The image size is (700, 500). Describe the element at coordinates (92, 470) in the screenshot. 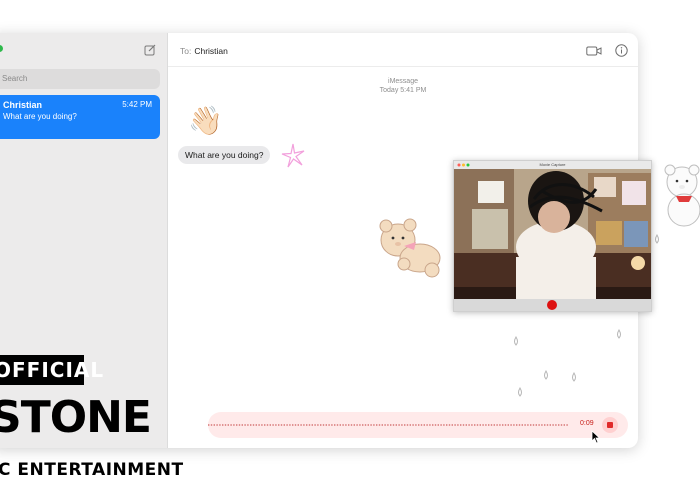

I see `watermark-line-3: C ENTERTAINMENT` at that location.